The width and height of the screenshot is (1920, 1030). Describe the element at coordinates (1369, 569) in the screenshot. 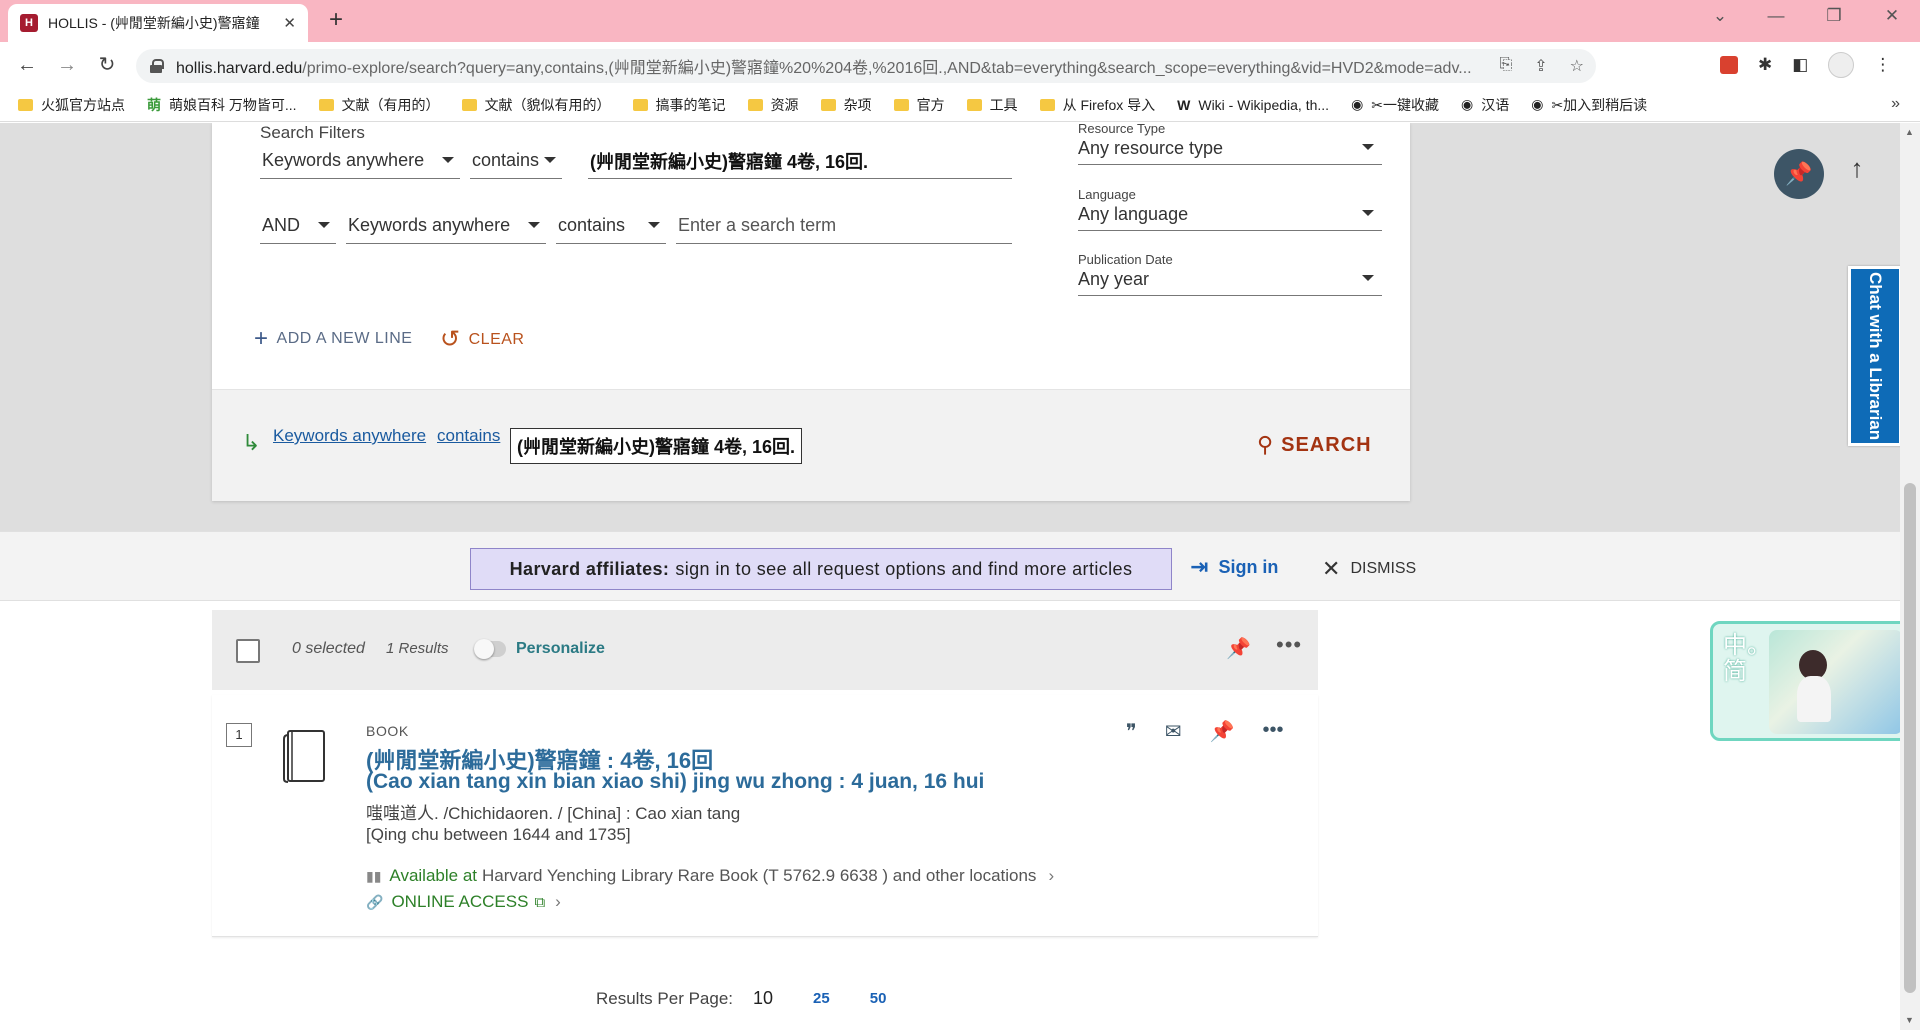

I see `dismiss-button: ✕ DISMISS` at that location.